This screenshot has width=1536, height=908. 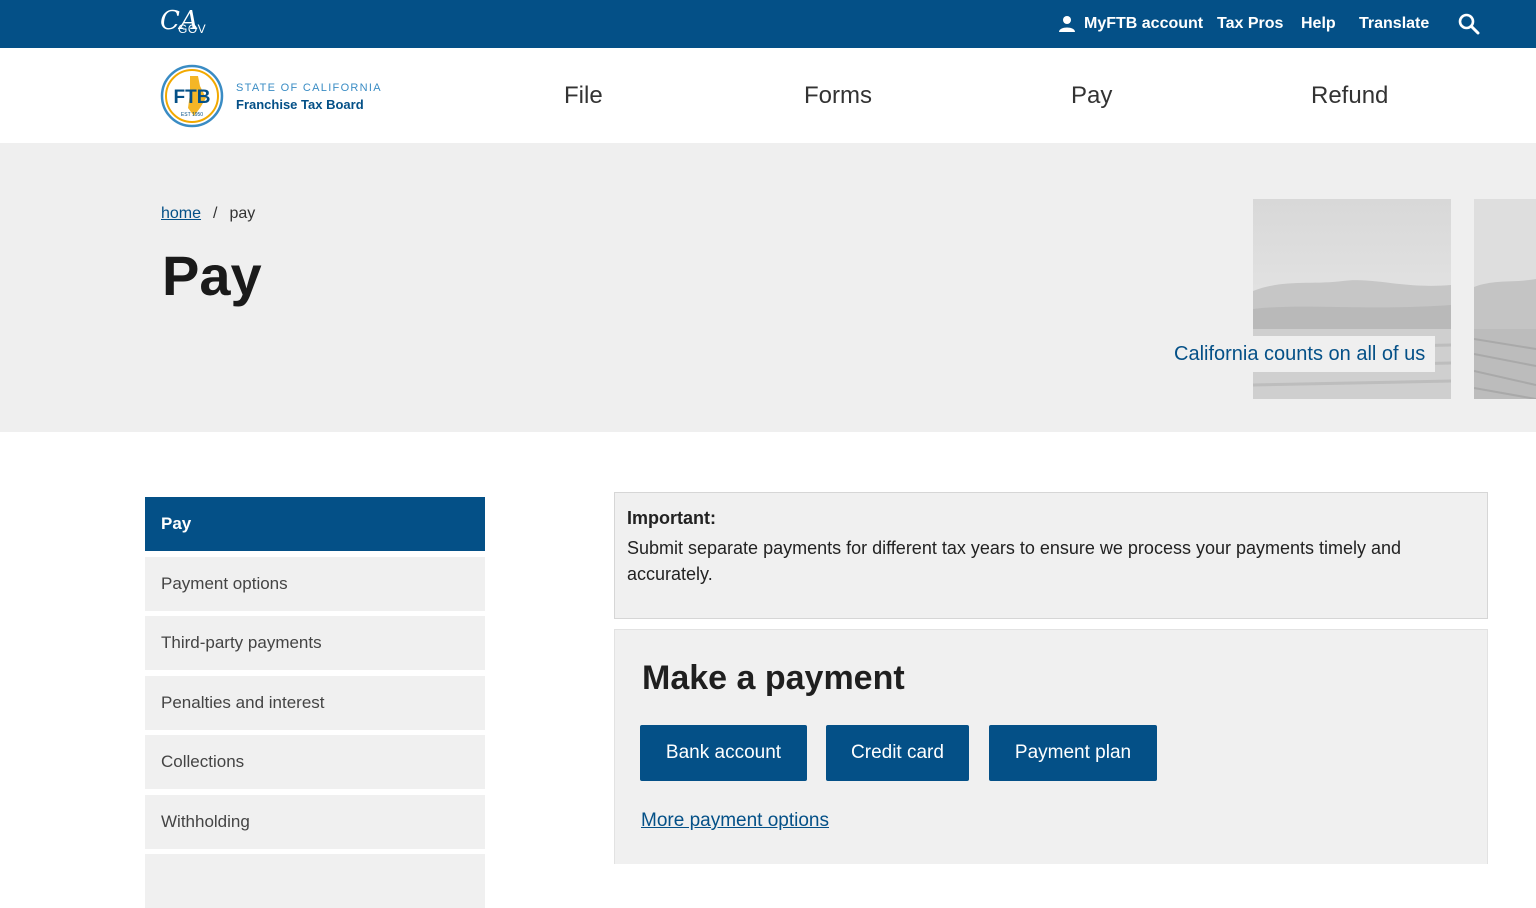 What do you see at coordinates (315, 524) in the screenshot?
I see `sidebar-item-pay: Pay` at bounding box center [315, 524].